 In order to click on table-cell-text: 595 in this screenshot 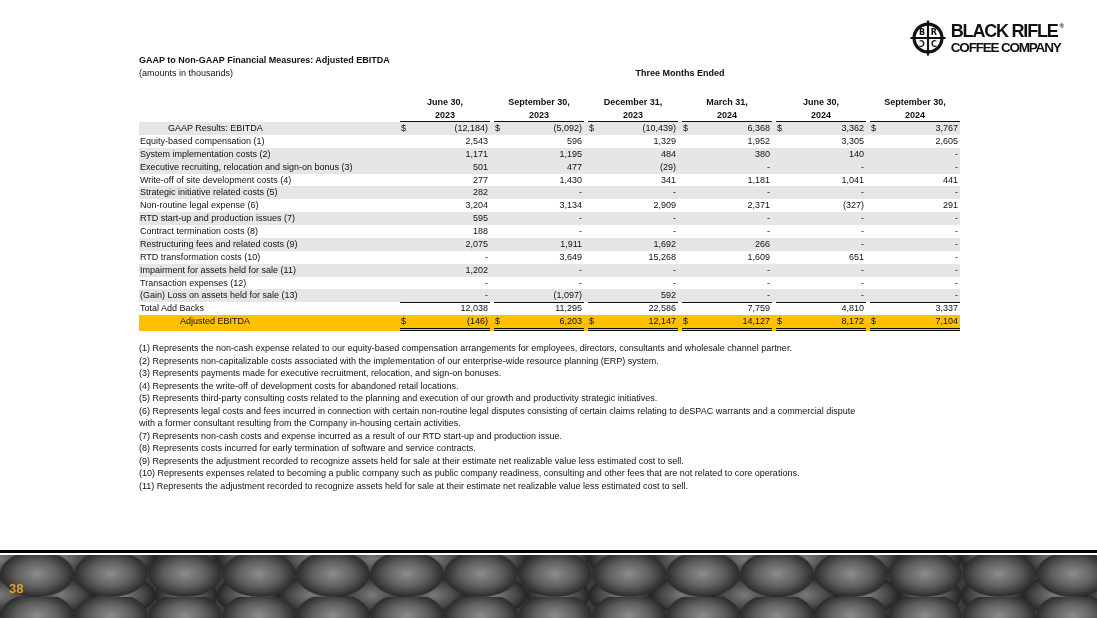, I will do `click(480, 219)`.